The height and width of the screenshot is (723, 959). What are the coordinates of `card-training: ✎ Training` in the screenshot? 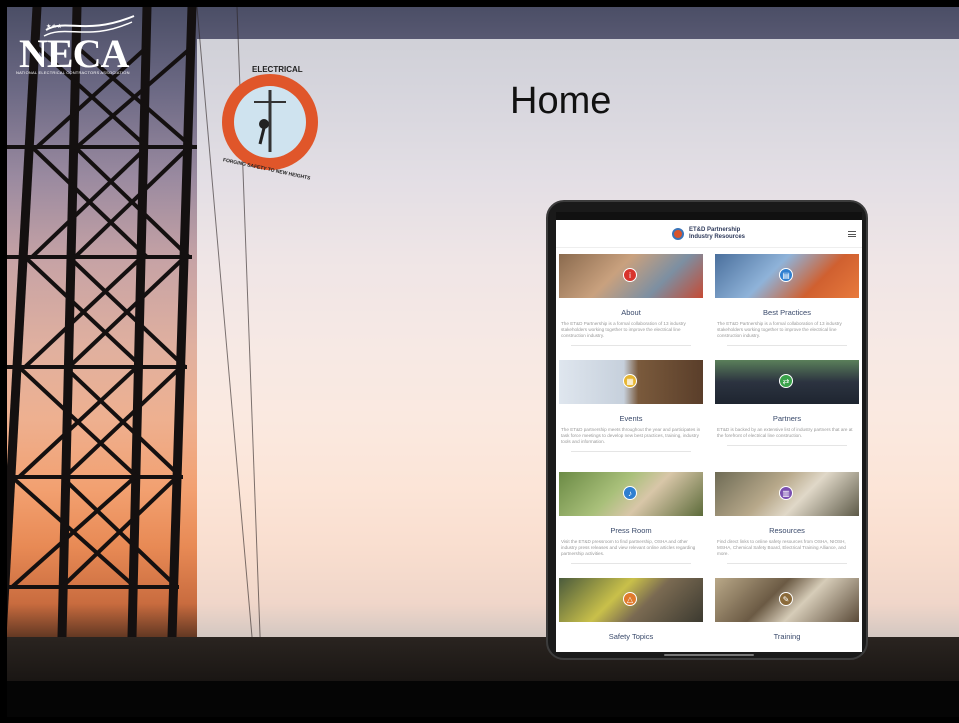 It's located at (787, 609).